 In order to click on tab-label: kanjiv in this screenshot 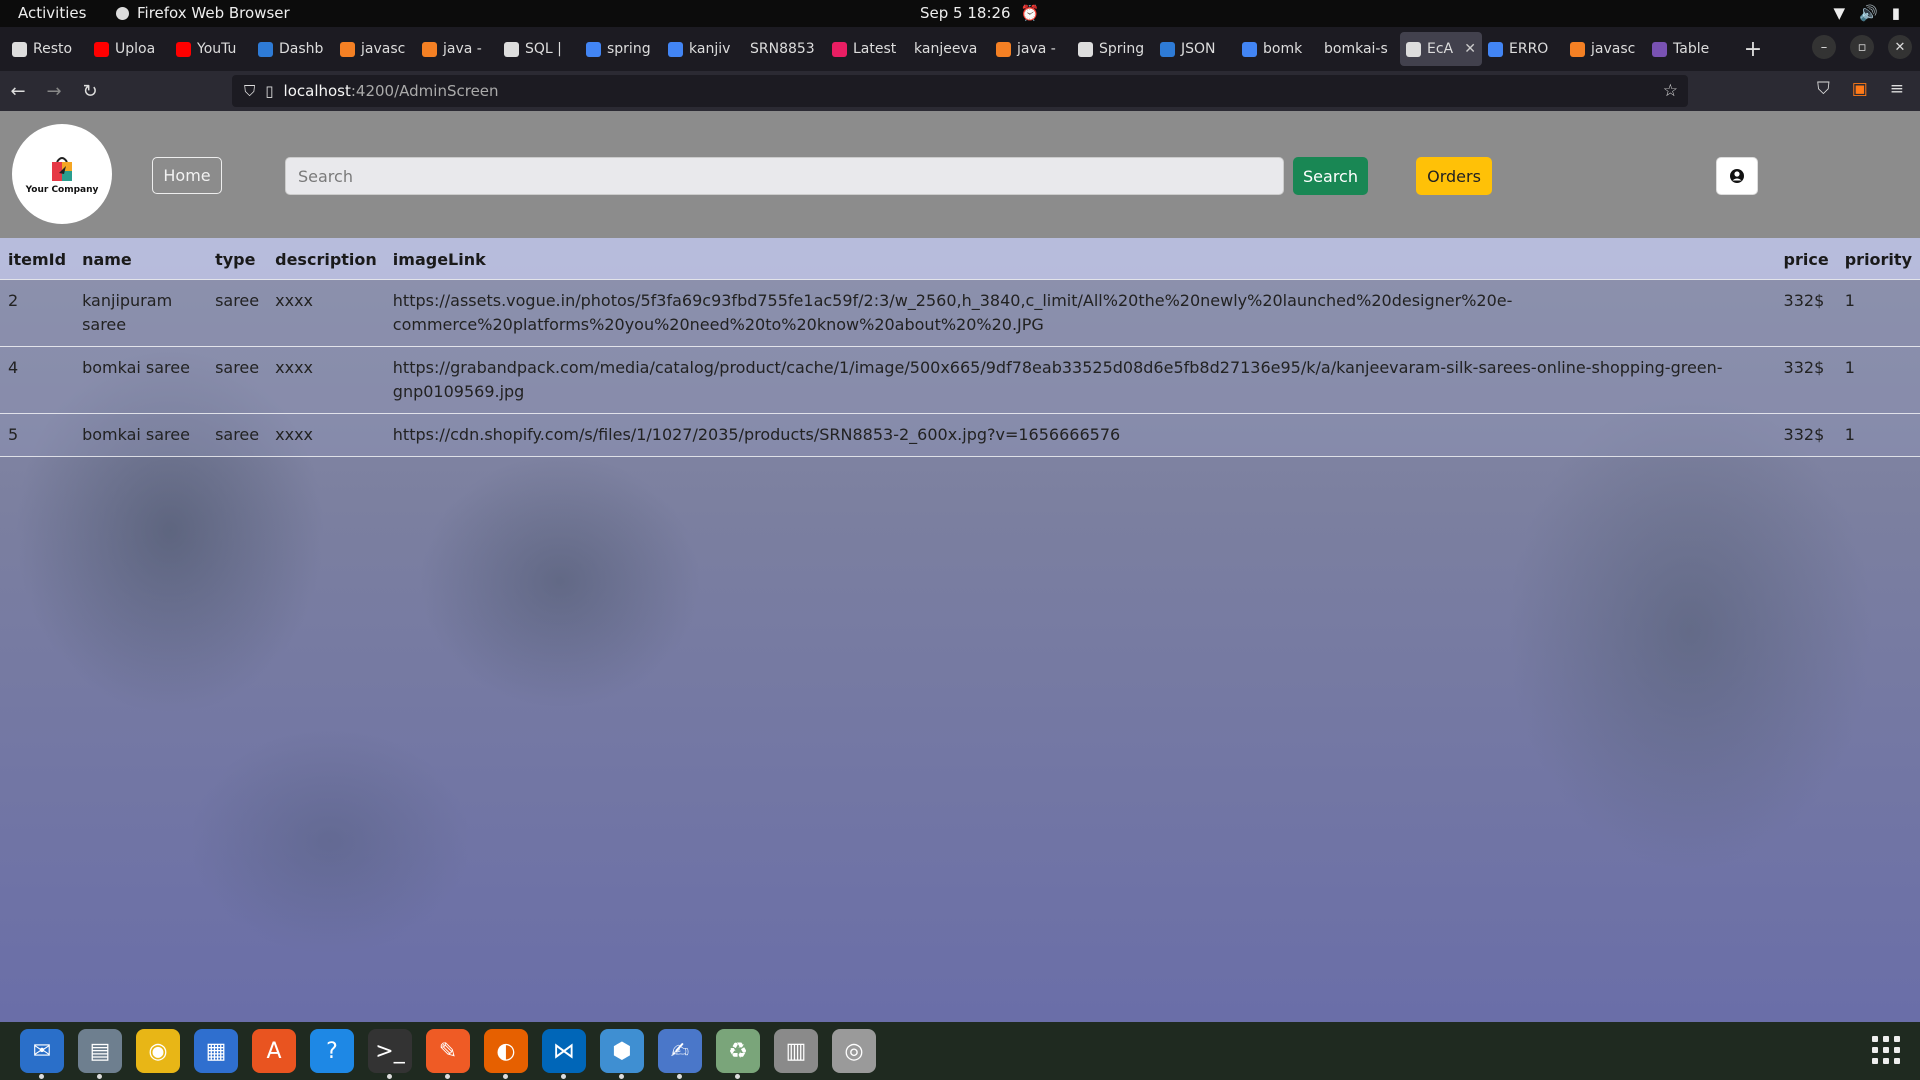, I will do `click(710, 49)`.